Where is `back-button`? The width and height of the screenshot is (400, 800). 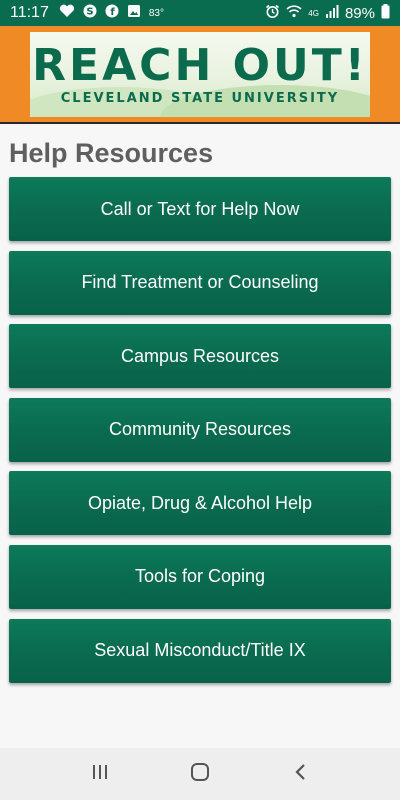
back-button is located at coordinates (300, 774).